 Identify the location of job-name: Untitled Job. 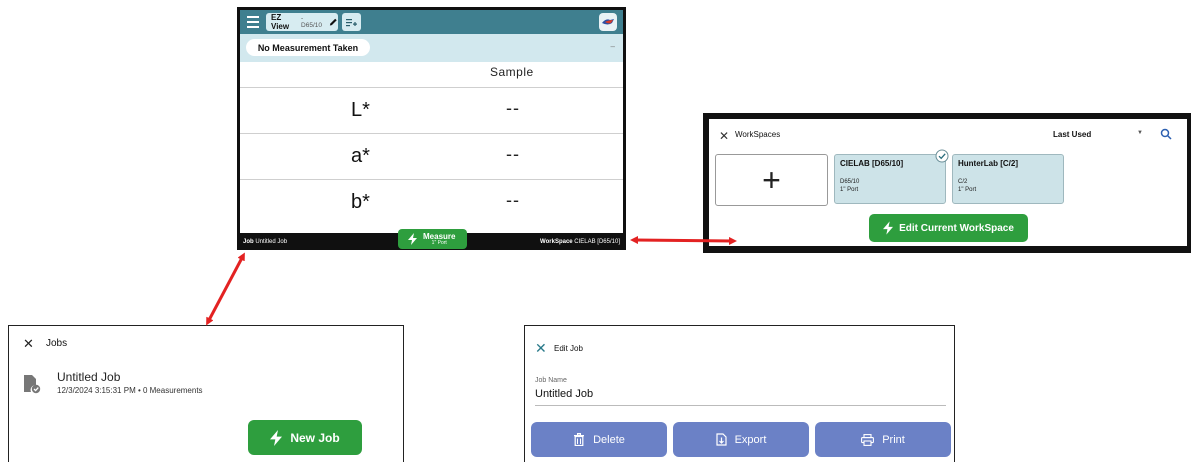
(88, 377).